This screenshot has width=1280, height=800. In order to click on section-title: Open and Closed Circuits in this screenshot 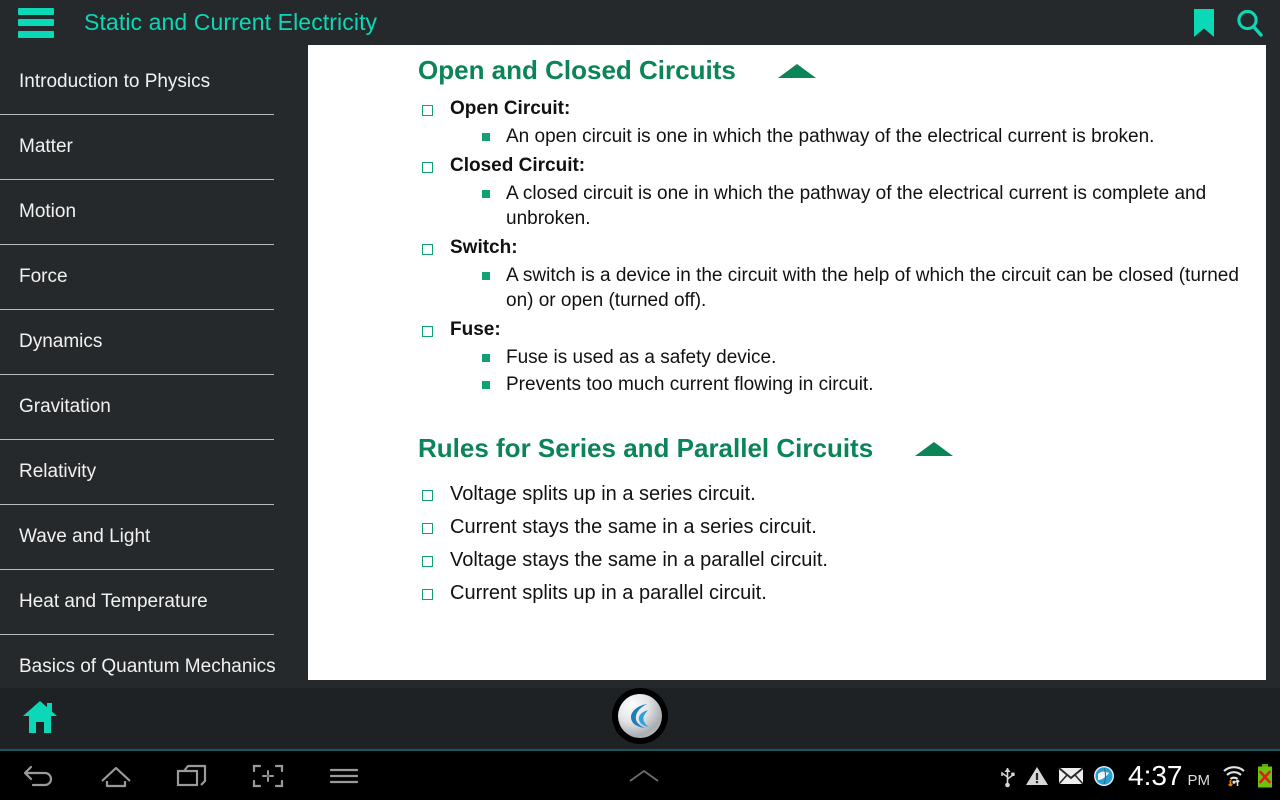, I will do `click(577, 70)`.